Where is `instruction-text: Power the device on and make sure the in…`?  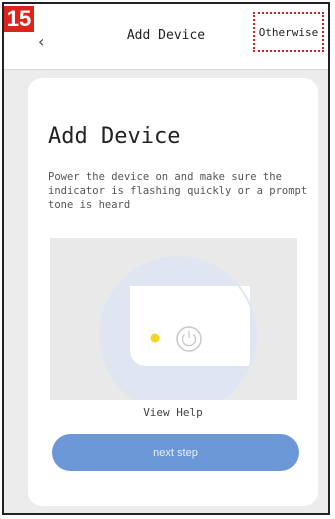 instruction-text: Power the device on and make sure the in… is located at coordinates (178, 191).